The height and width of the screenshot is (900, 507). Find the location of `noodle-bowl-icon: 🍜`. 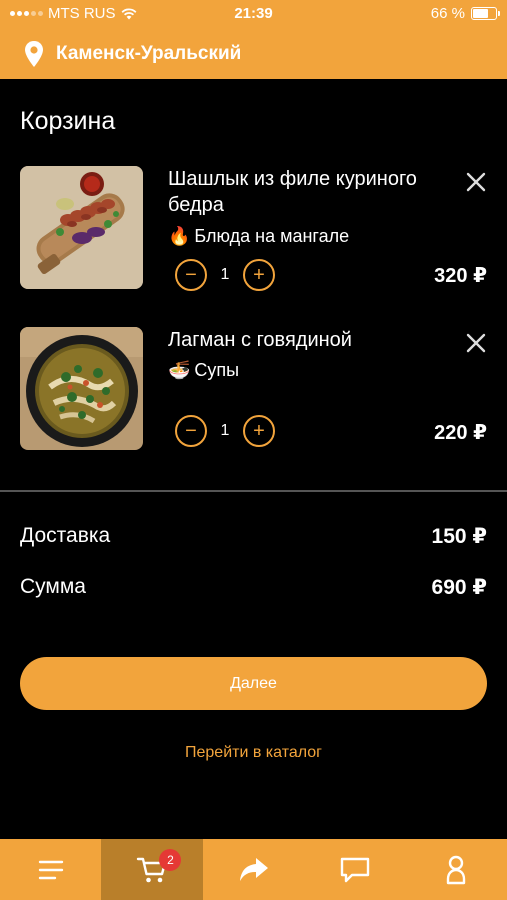

noodle-bowl-icon: 🍜 is located at coordinates (179, 370).